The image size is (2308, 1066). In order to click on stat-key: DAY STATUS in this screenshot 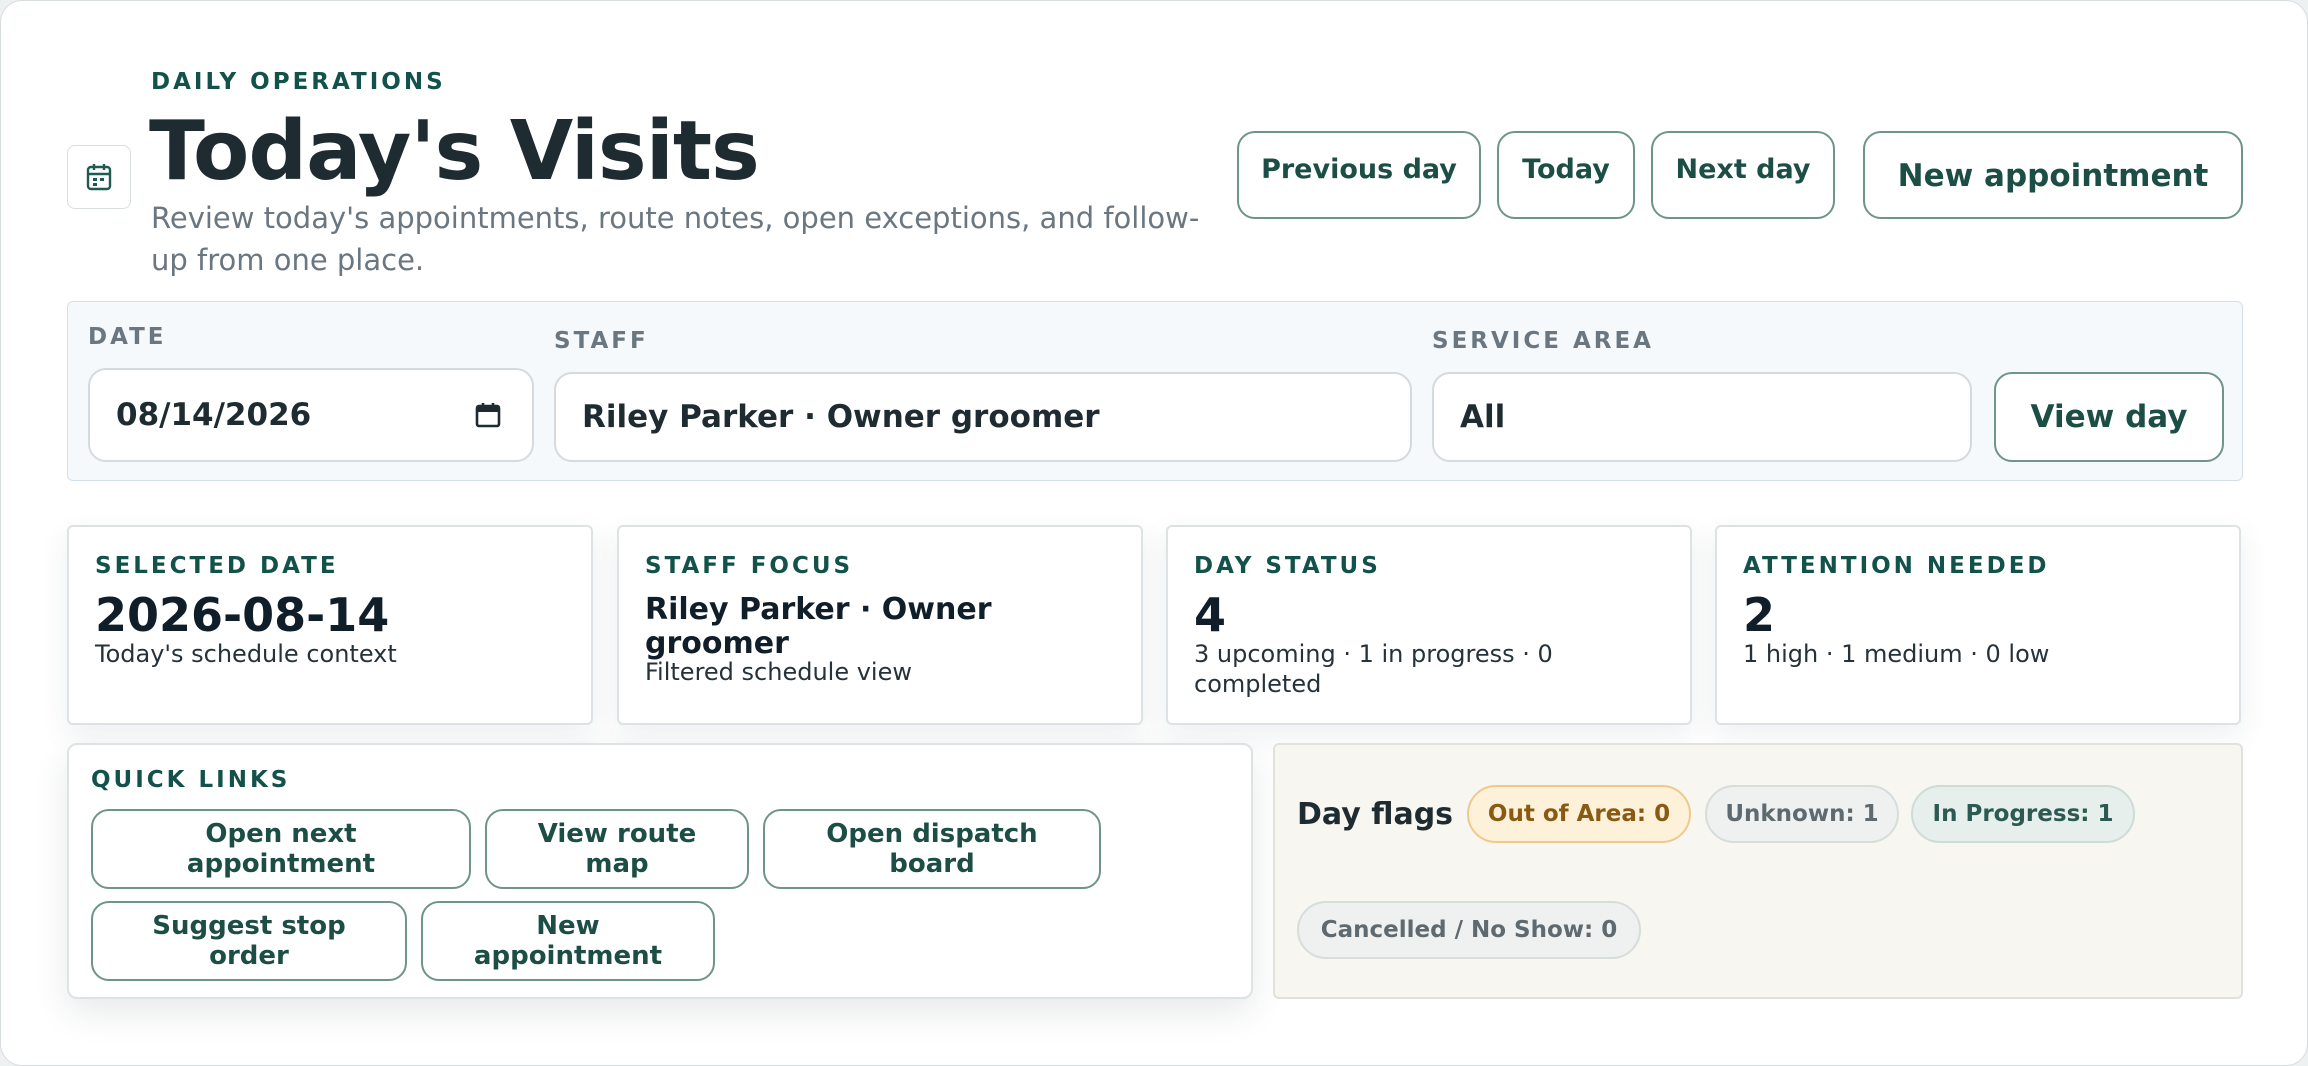, I will do `click(1287, 566)`.